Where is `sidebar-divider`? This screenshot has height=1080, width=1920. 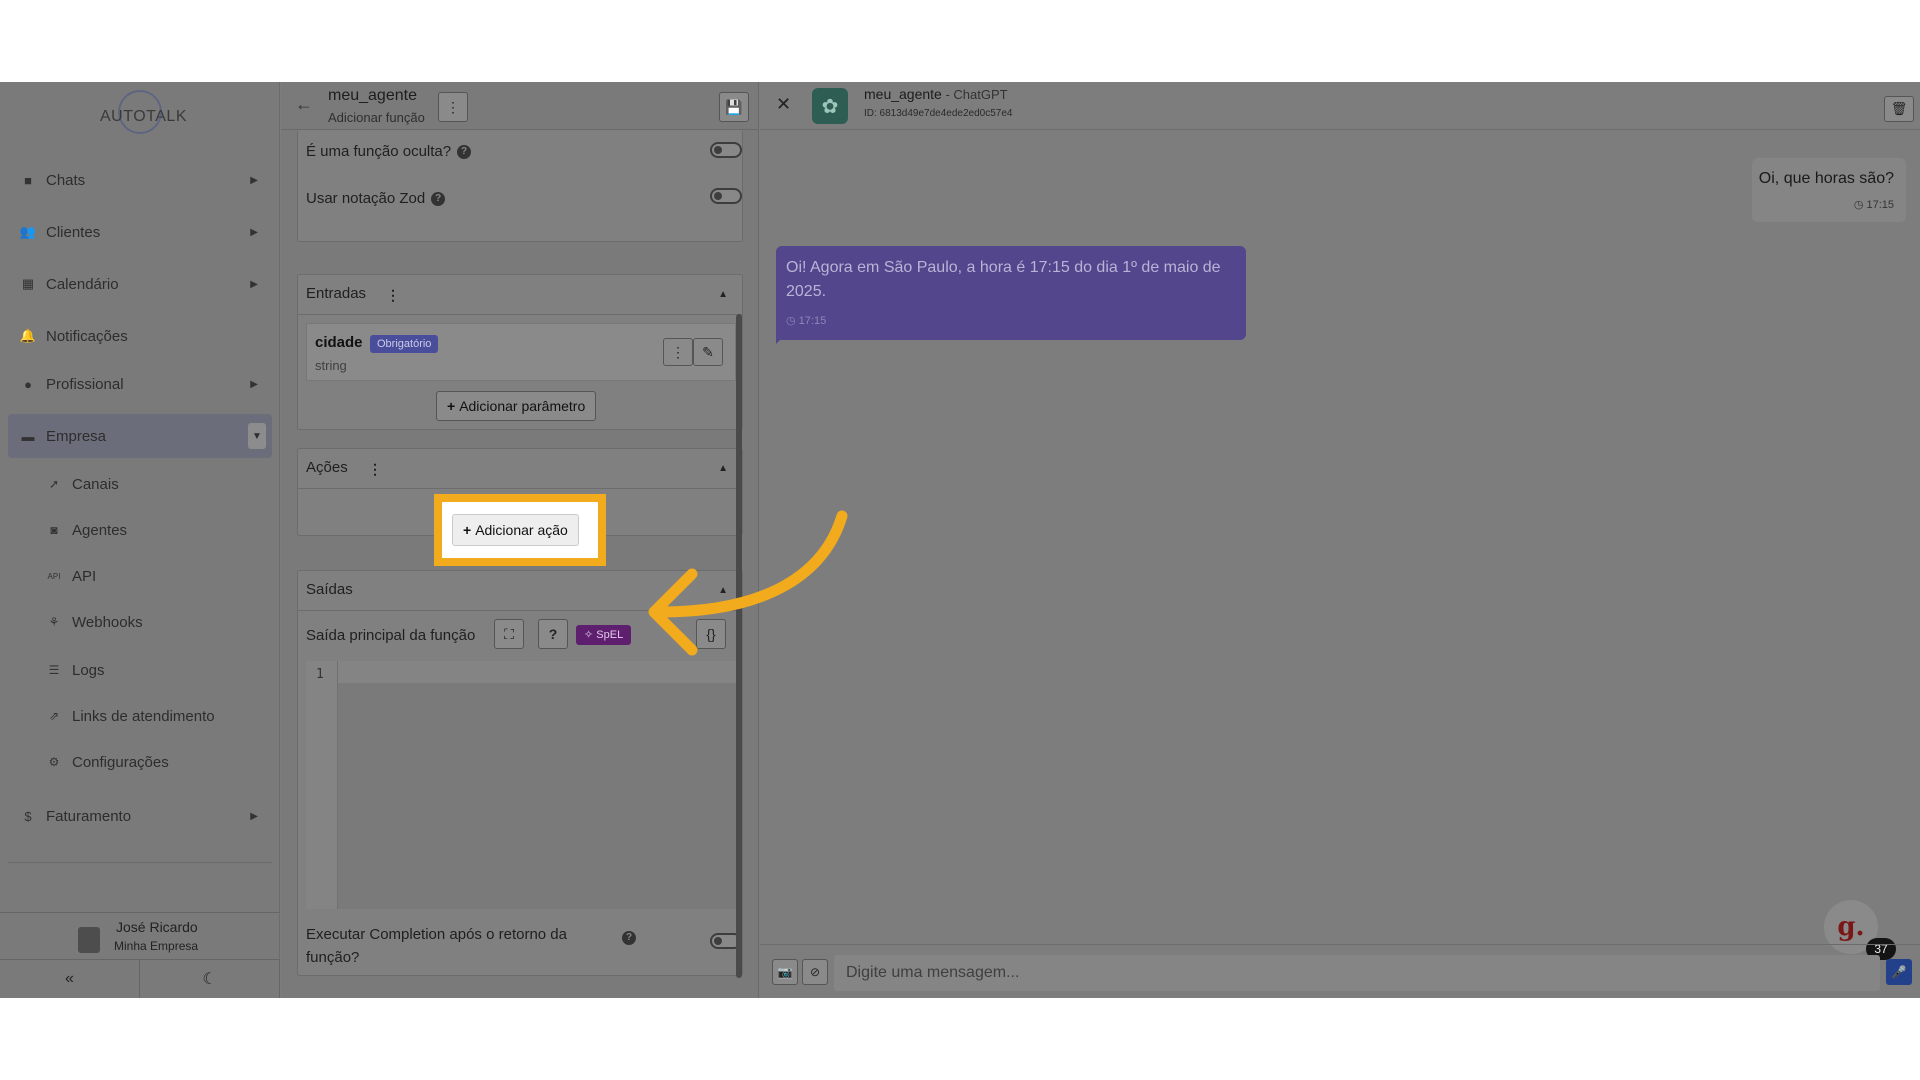
sidebar-divider is located at coordinates (140, 862).